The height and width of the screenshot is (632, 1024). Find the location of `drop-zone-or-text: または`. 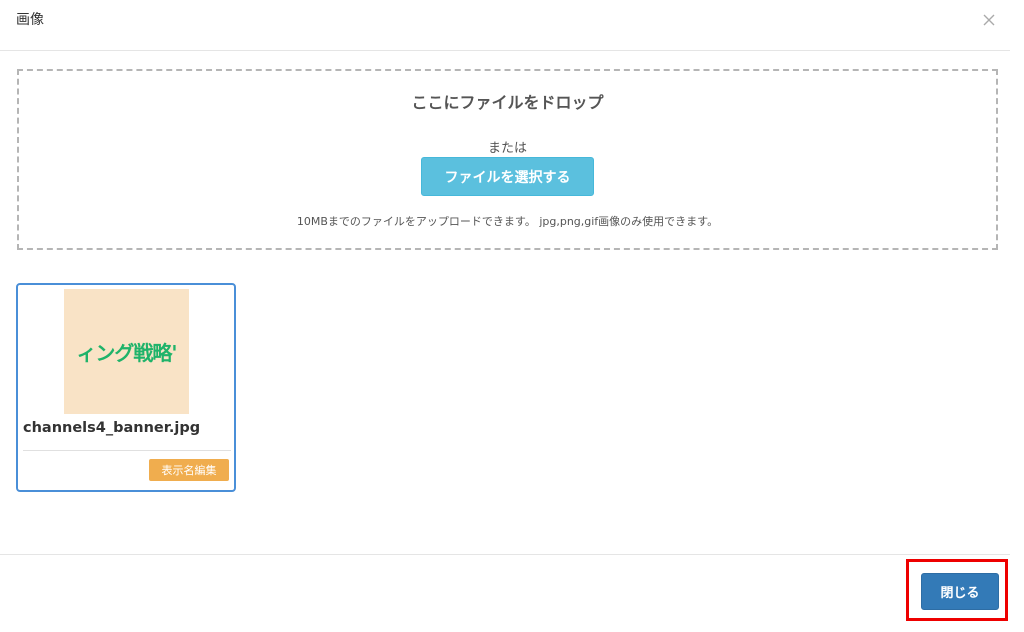

drop-zone-or-text: または is located at coordinates (507, 148).